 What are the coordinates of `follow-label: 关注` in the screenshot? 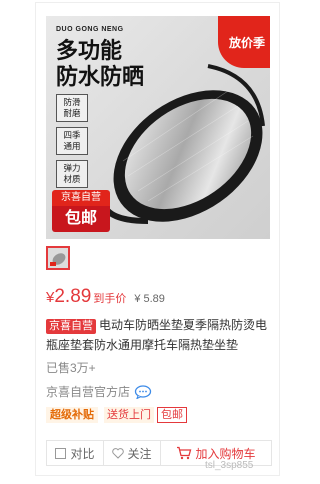 It's located at (139, 453).